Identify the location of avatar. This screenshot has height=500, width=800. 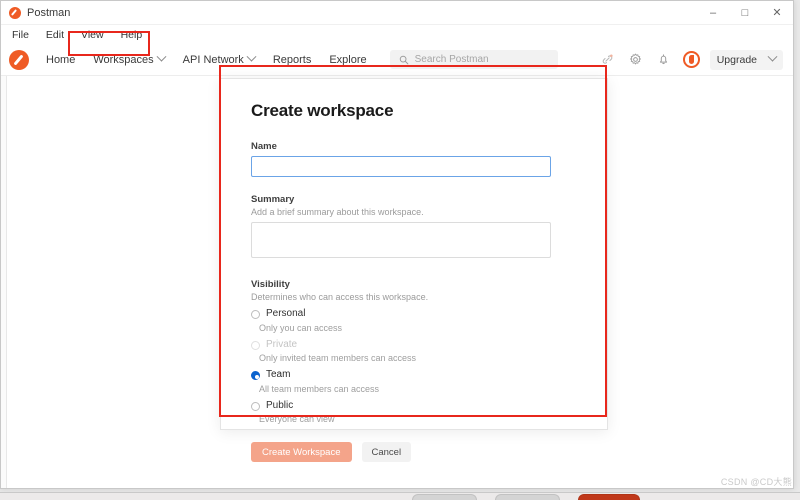
(692, 59).